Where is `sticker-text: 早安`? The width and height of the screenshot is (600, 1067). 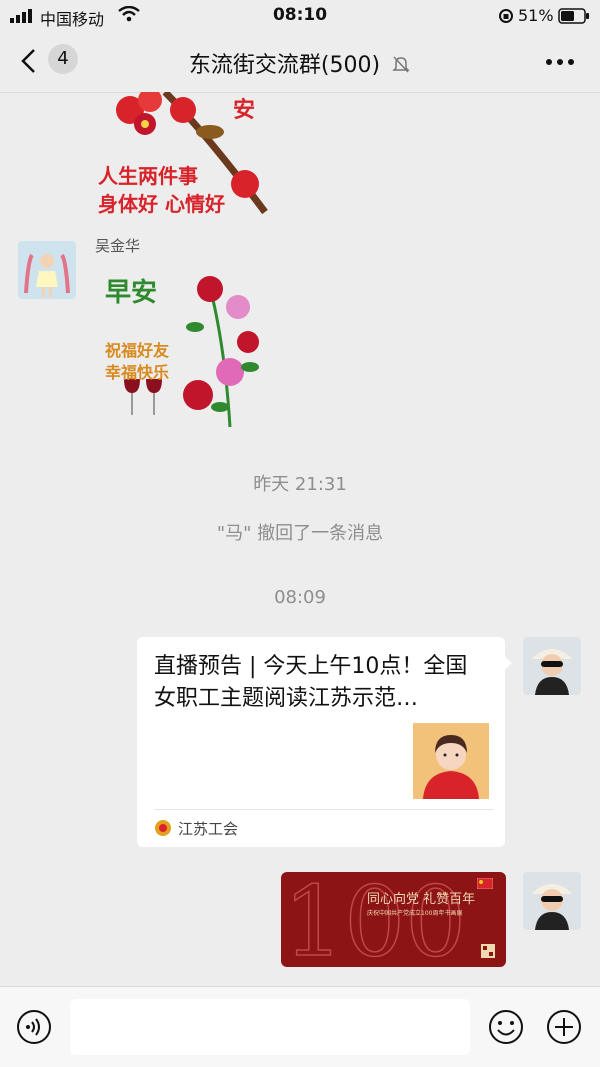 sticker-text: 早安 is located at coordinates (131, 293).